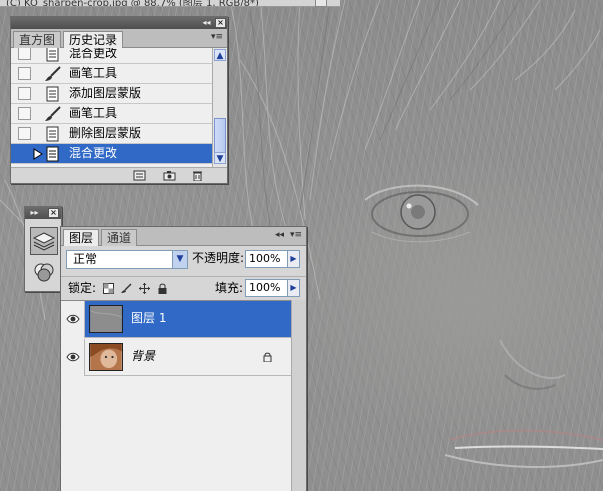 This screenshot has height=491, width=603. What do you see at coordinates (169, 175) in the screenshot?
I see `snapshot-camera-icon` at bounding box center [169, 175].